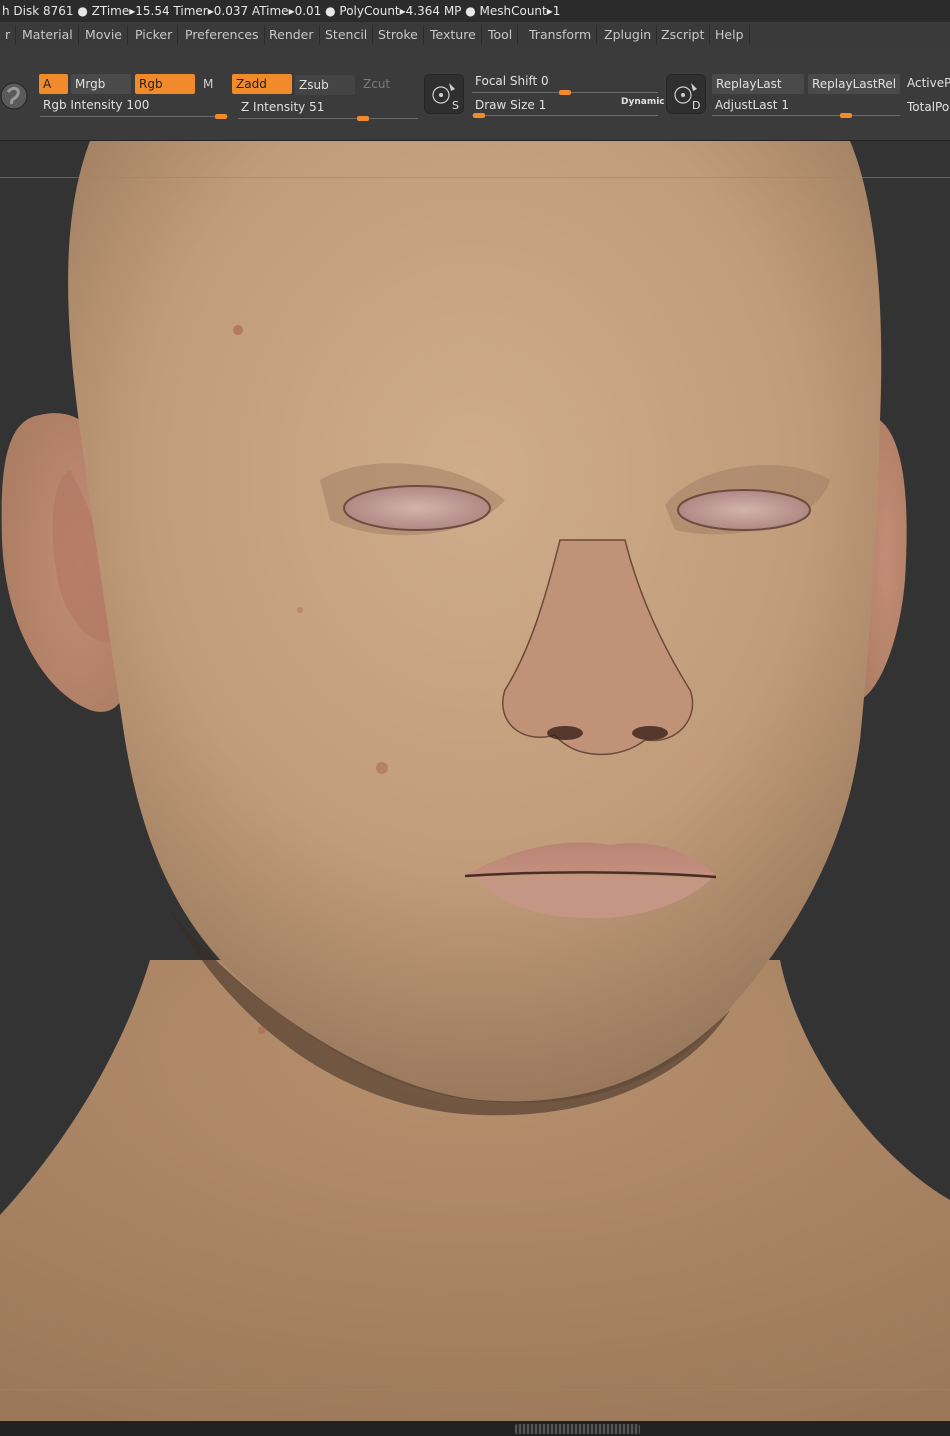 This screenshot has width=950, height=1436. Describe the element at coordinates (325, 85) in the screenshot. I see `zsub-button: Zsub` at that location.